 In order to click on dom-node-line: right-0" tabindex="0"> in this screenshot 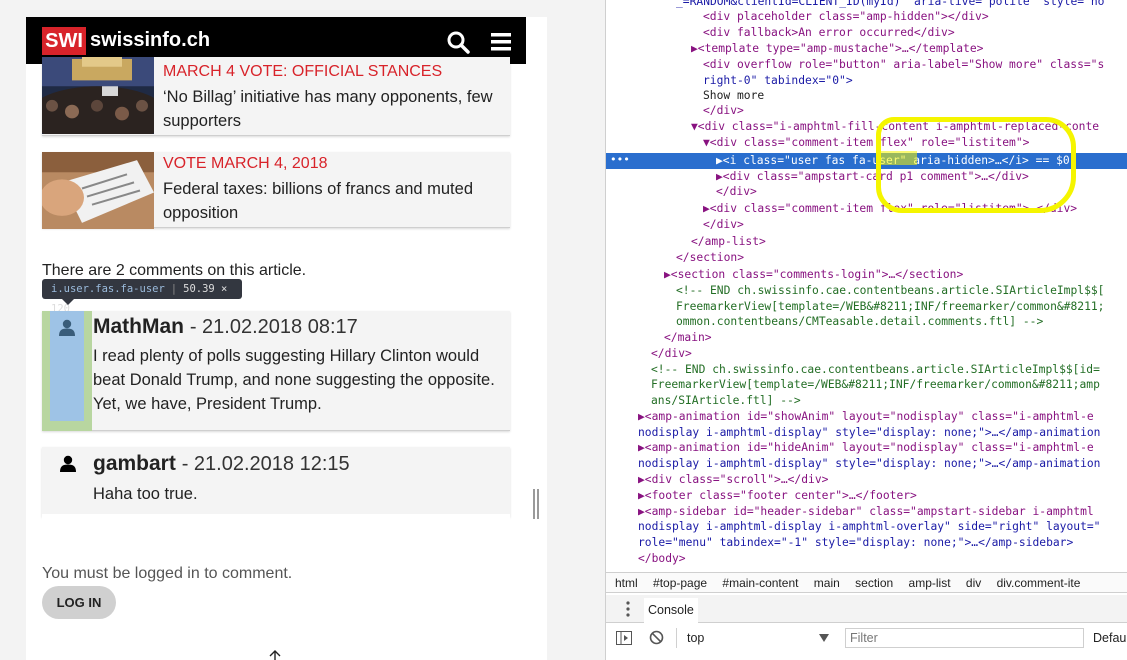, I will do `click(915, 81)`.